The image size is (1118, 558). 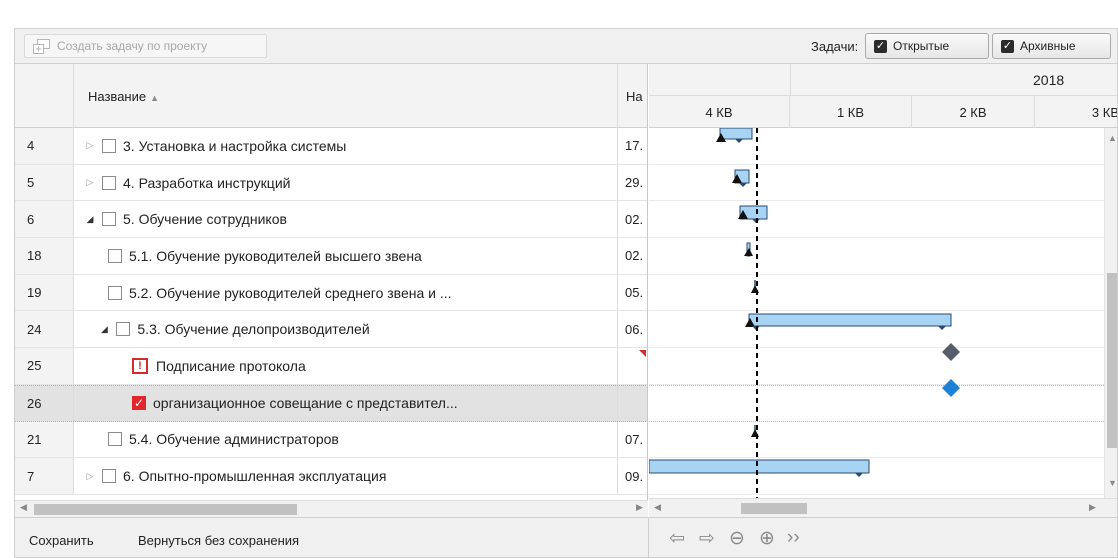 What do you see at coordinates (132, 46) in the screenshot?
I see `create-task-label: Создать задачу по проекту` at bounding box center [132, 46].